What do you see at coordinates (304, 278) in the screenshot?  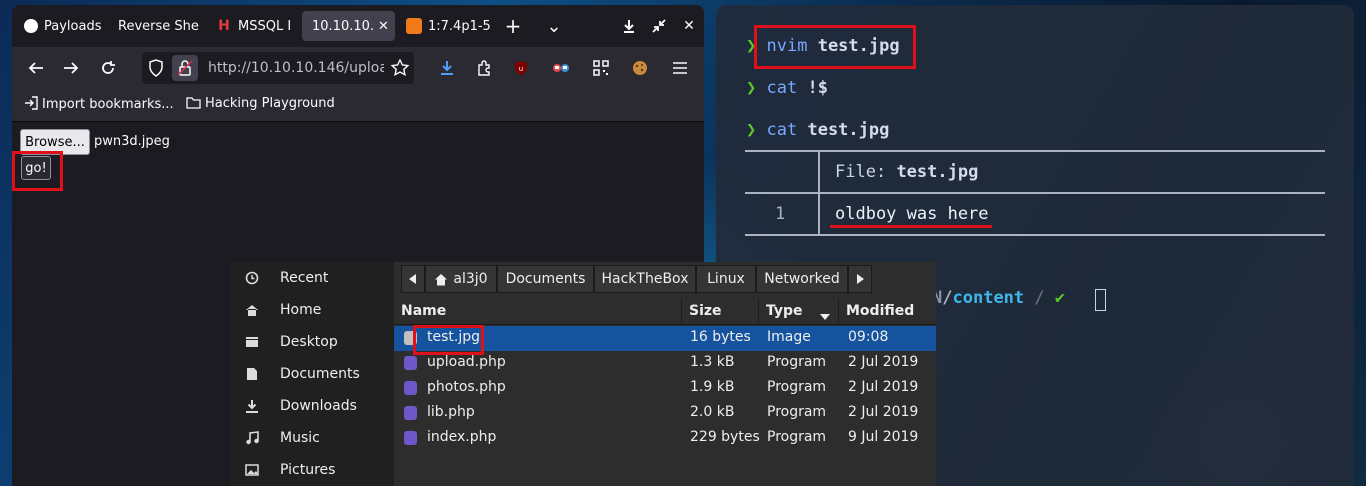 I see `place-label: Recent` at bounding box center [304, 278].